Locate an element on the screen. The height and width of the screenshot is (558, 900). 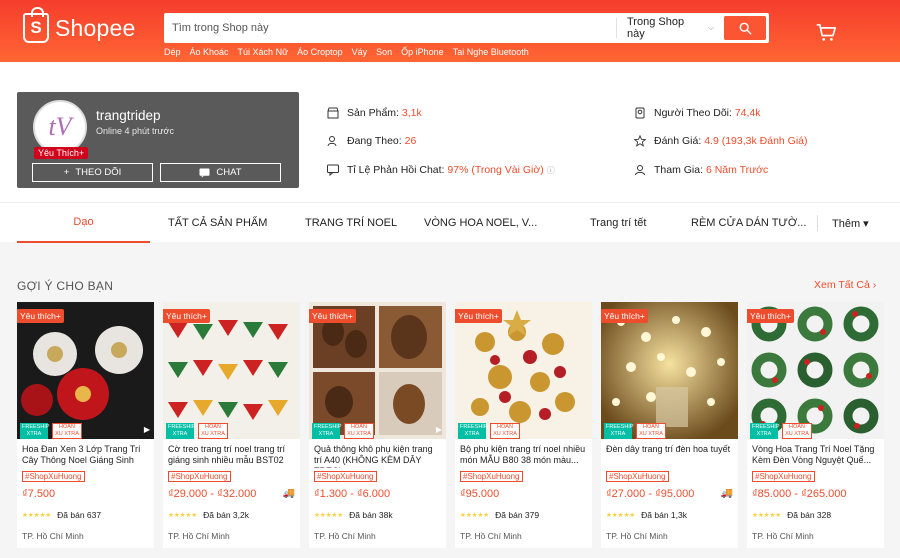
suggestion-link: Tai Nghe Bluetooth is located at coordinates (491, 52).